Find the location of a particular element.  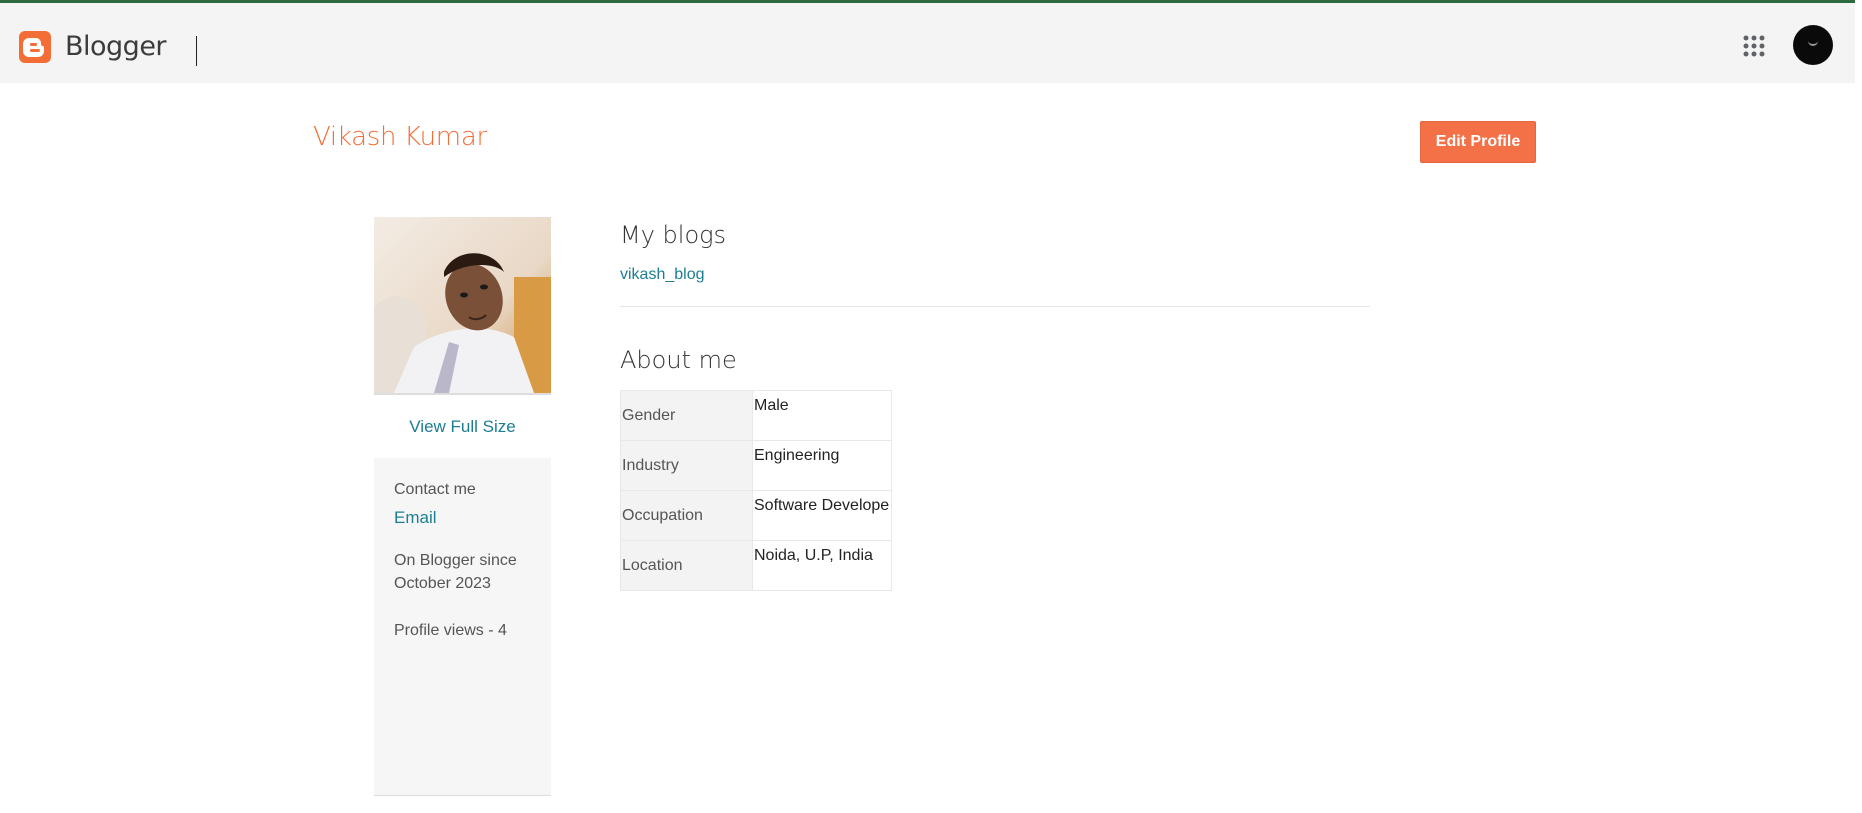

view-full-size-link: View Full Size is located at coordinates (462, 427).